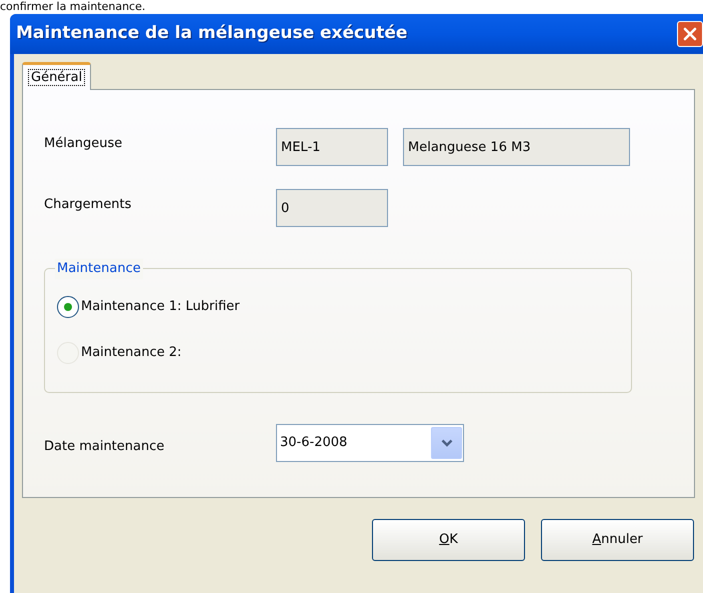  I want to click on radio-label: Maintenance 1: Lubrifier, so click(160, 307).